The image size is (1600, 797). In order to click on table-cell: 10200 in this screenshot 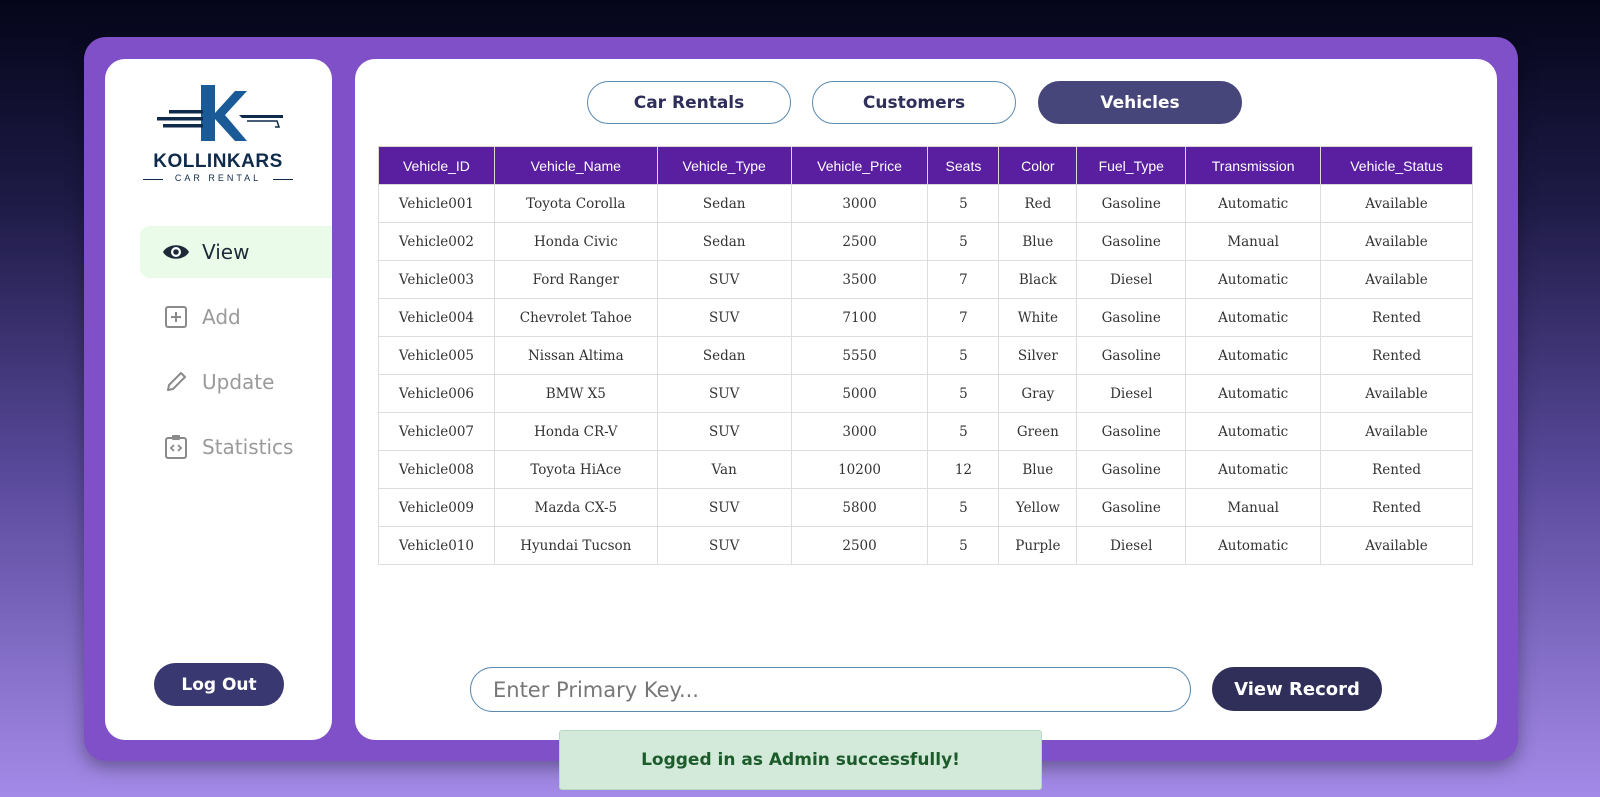, I will do `click(859, 469)`.